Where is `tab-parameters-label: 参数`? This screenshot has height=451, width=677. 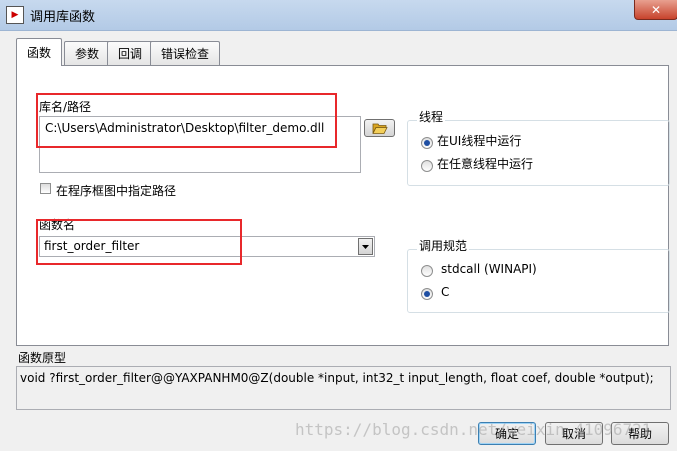 tab-parameters-label: 参数 is located at coordinates (87, 54).